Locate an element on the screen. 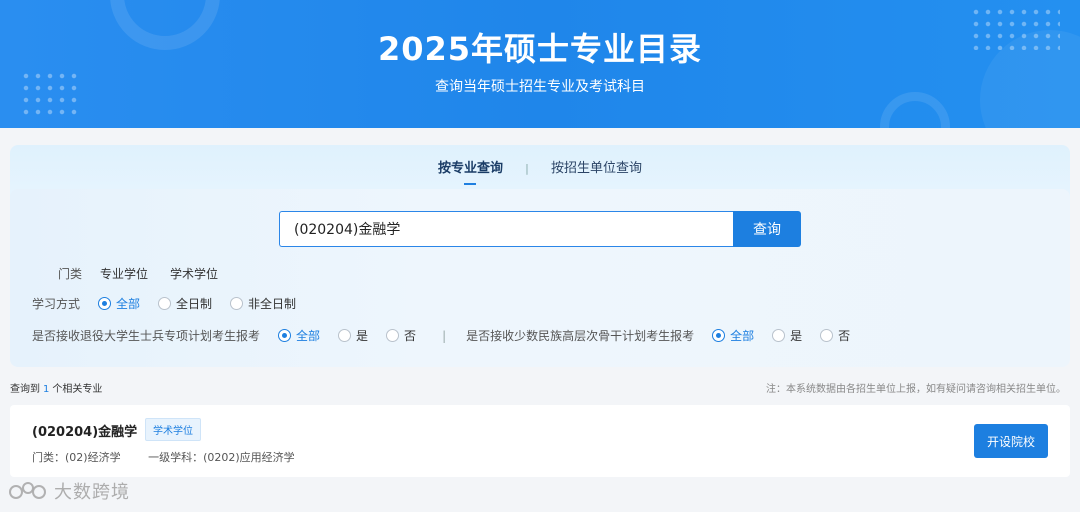 This screenshot has height=512, width=1080. veteran-yes-radio: 是 is located at coordinates (353, 335).